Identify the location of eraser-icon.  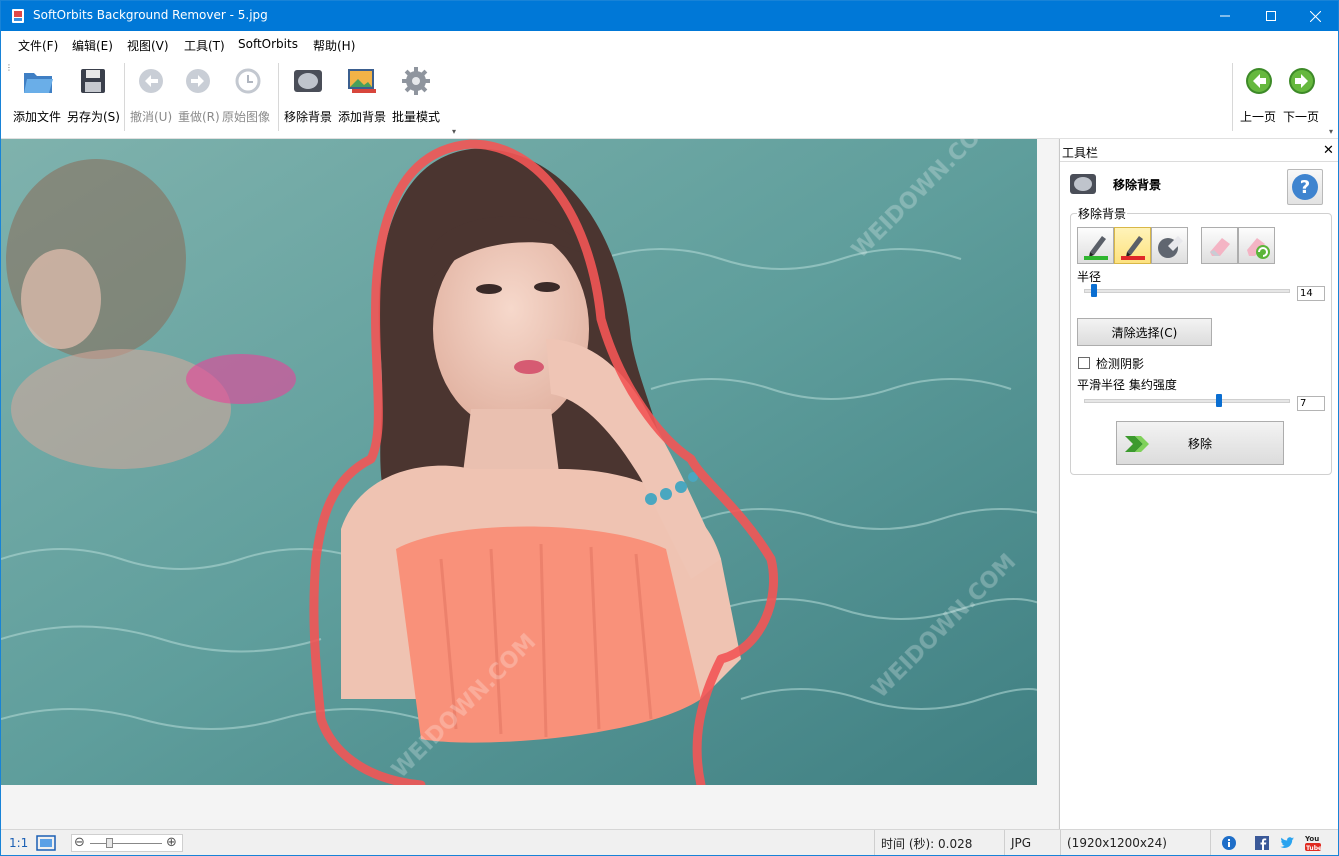
(1219, 246).